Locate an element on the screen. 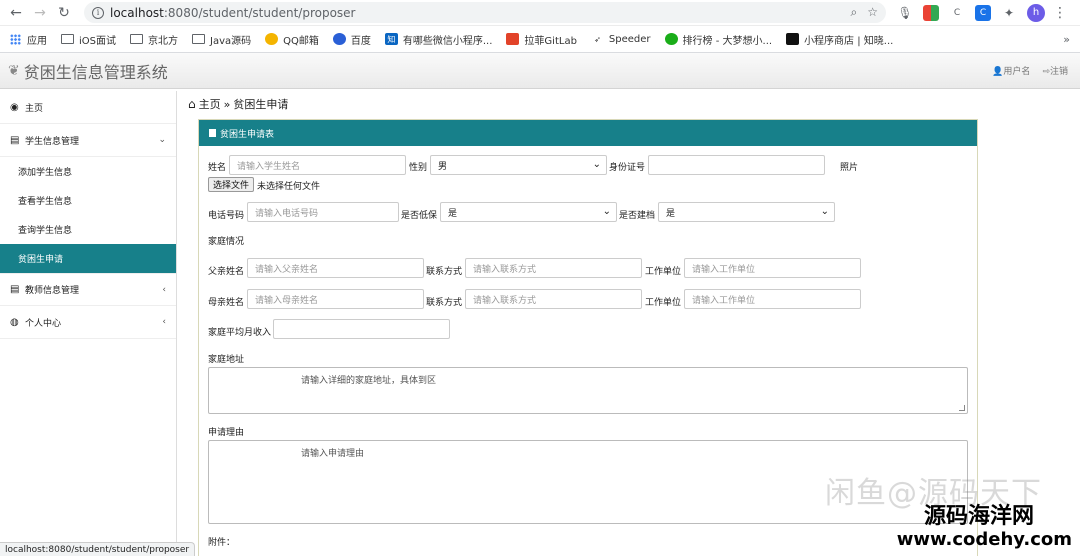  name-label: 姓名 is located at coordinates (217, 168).